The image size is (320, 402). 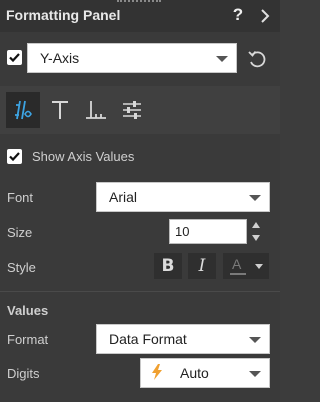 I want to click on axis-lines-icon, so click(x=96, y=110).